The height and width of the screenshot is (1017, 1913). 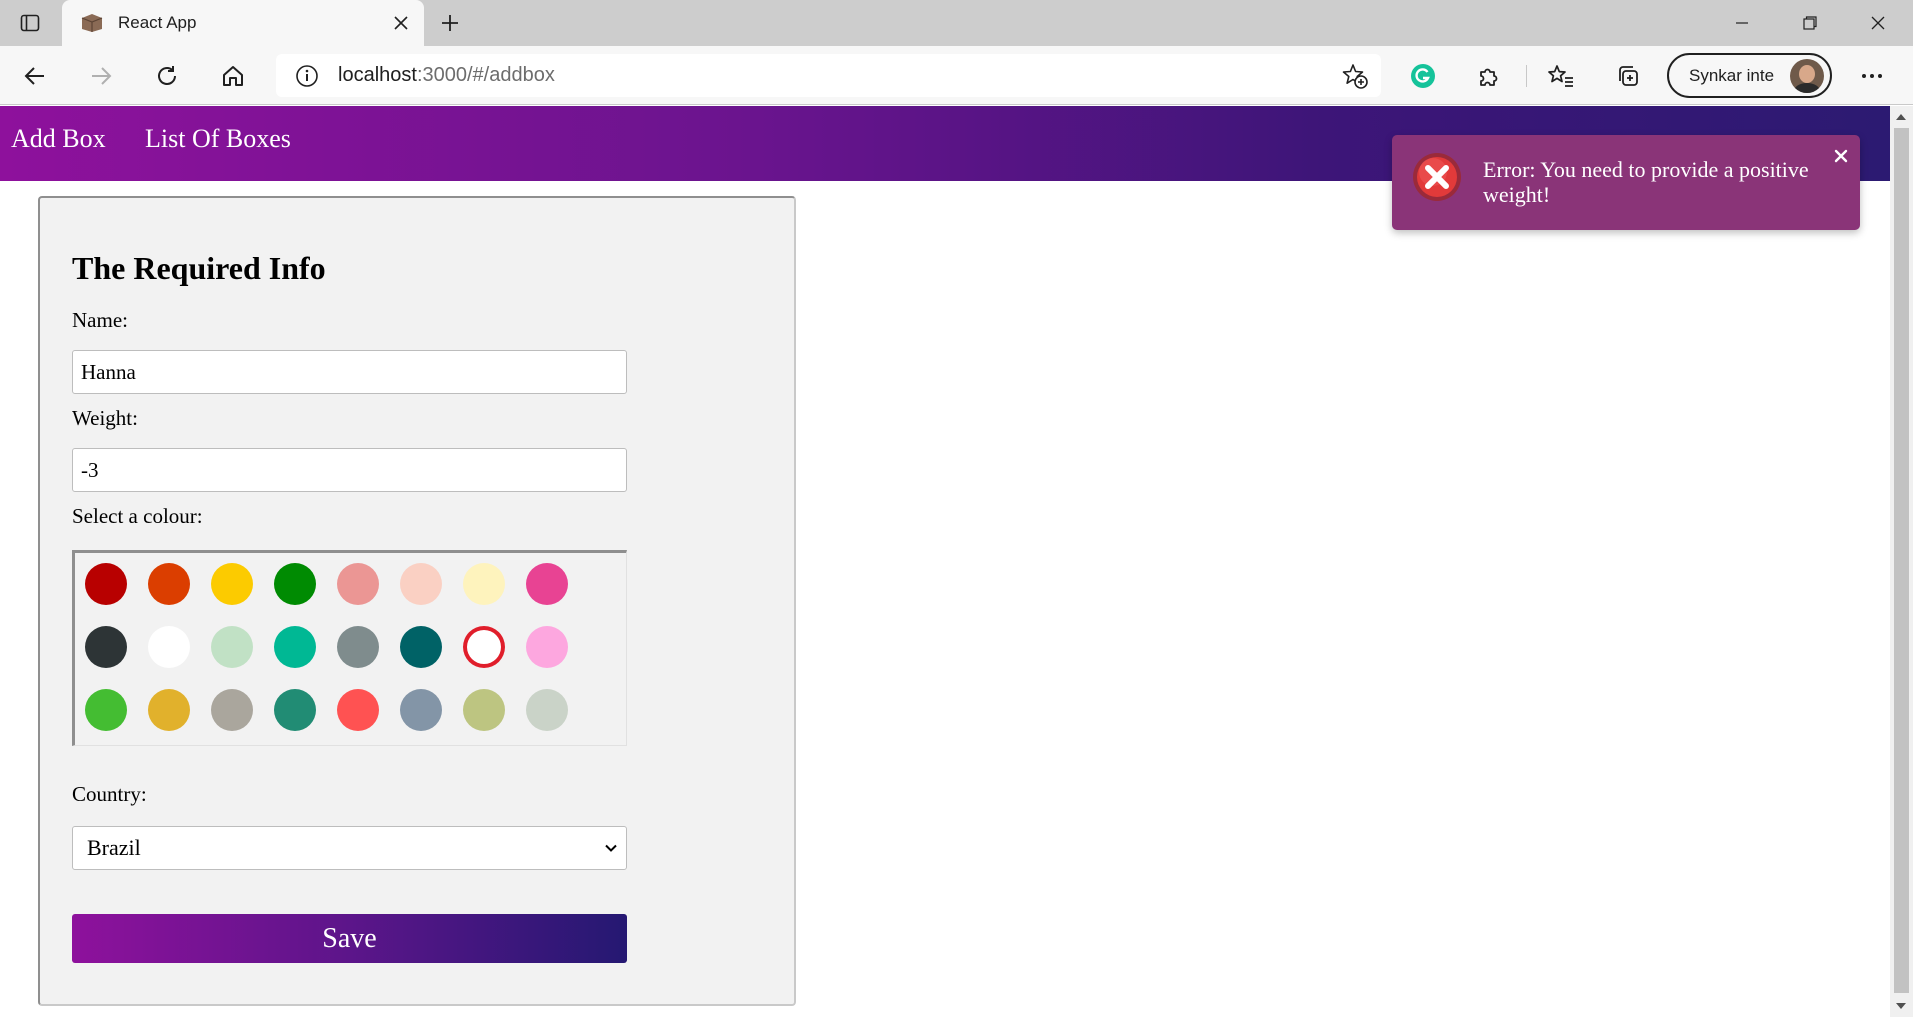 I want to click on avatar, so click(x=1807, y=75).